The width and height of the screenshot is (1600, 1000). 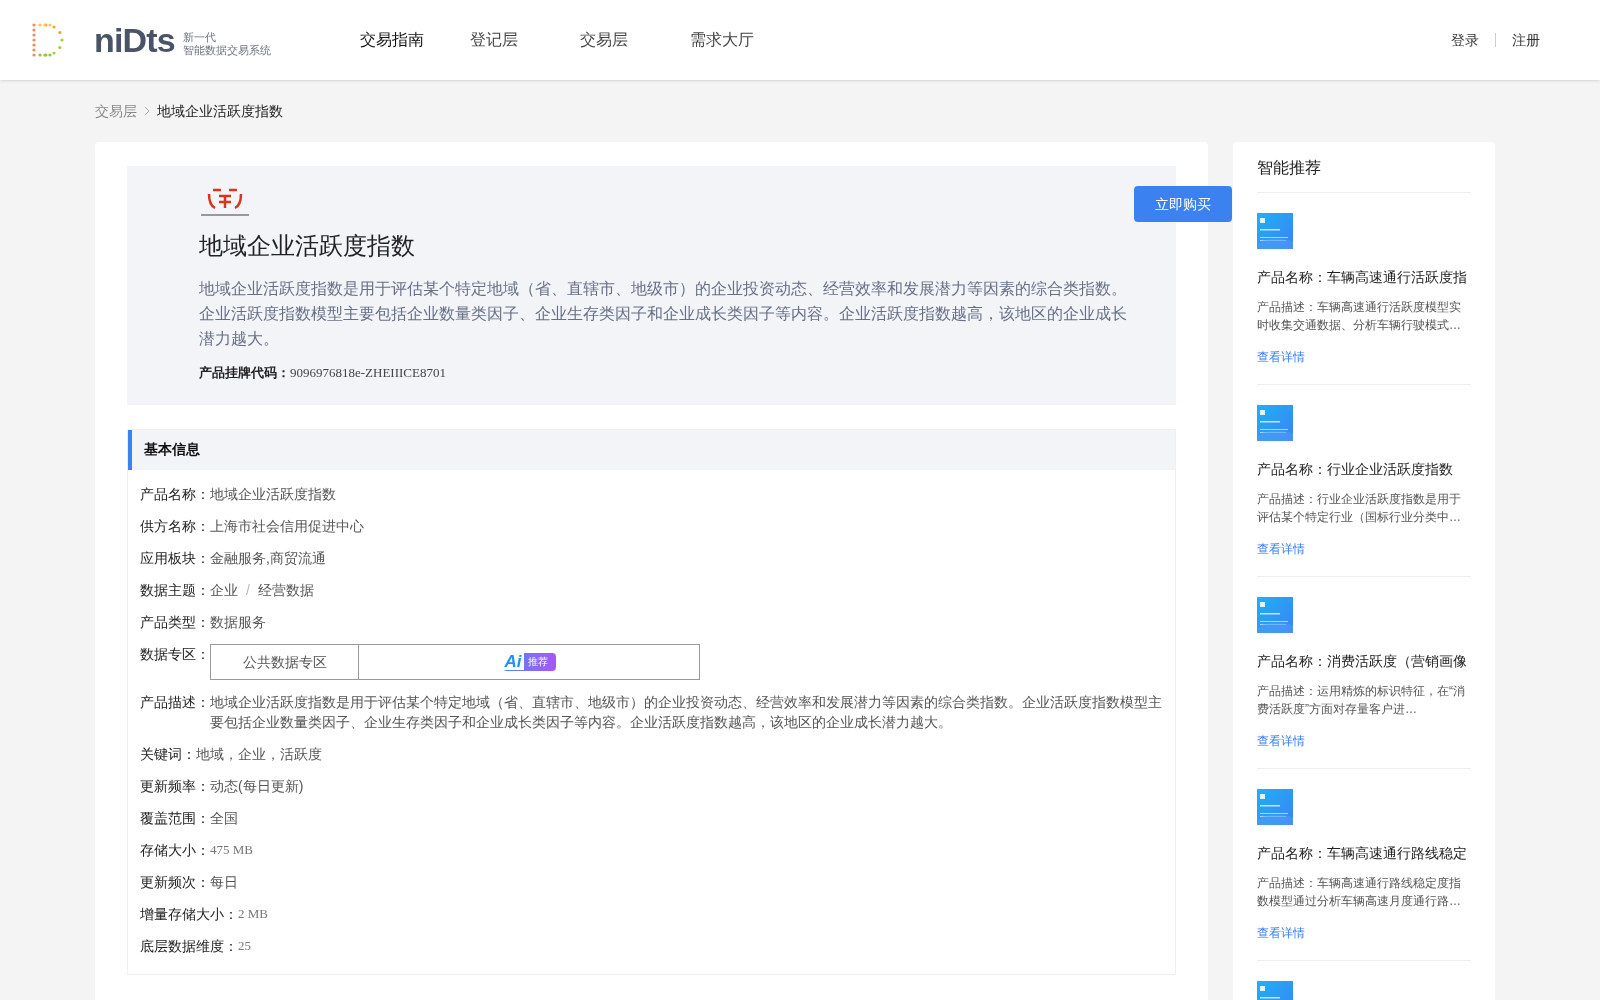 What do you see at coordinates (175, 558) in the screenshot?
I see `field-label: 应用板块：` at bounding box center [175, 558].